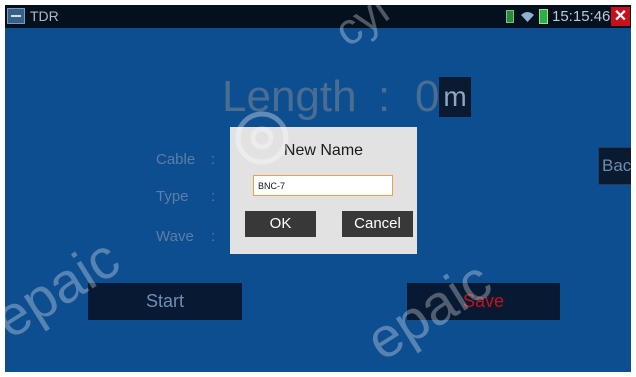 Image resolution: width=636 pixels, height=377 pixels. Describe the element at coordinates (455, 97) in the screenshot. I see `length-unit: m` at that location.